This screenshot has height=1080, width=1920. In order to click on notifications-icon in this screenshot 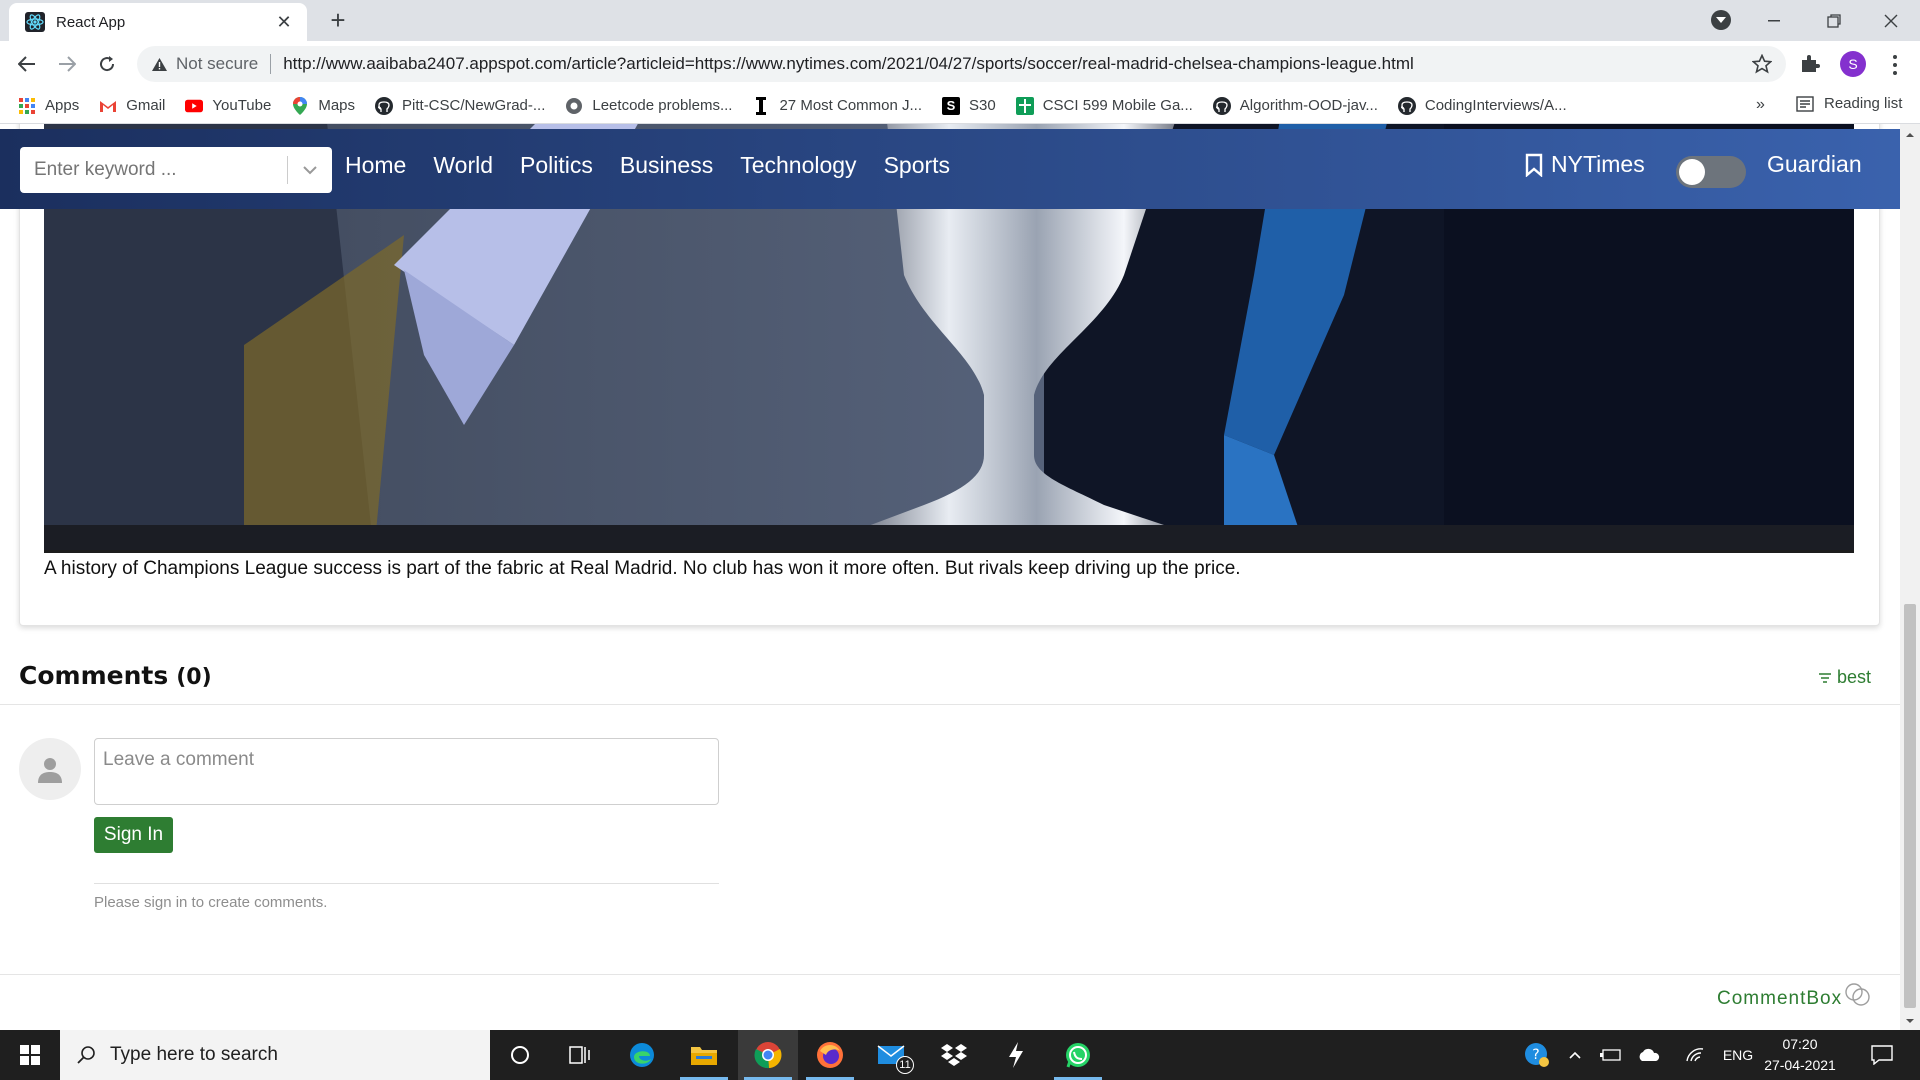, I will do `click(1882, 1055)`.